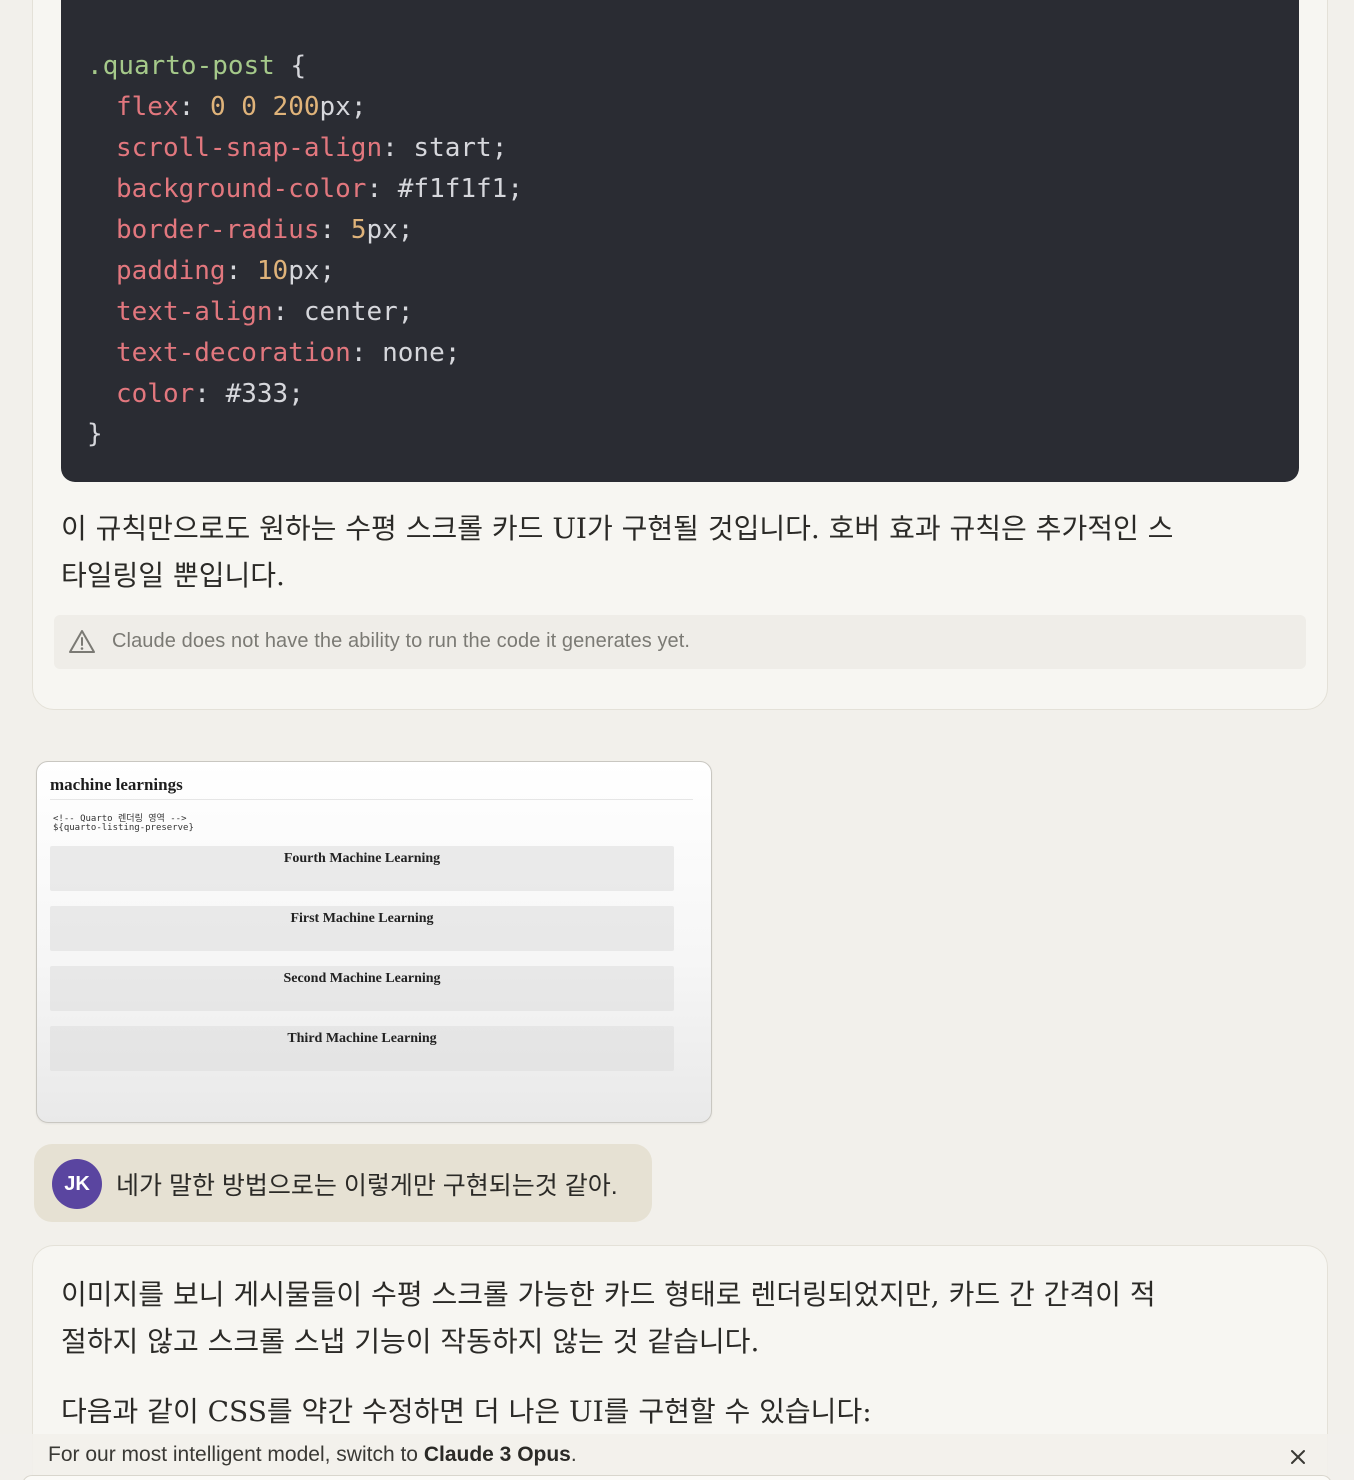 The height and width of the screenshot is (1480, 1354). What do you see at coordinates (466, 1411) in the screenshot?
I see `paragraph-line: 다음과 같이 CSS를 약간 수정하면 더 나은 UI를 구현할 수 있습니다:` at bounding box center [466, 1411].